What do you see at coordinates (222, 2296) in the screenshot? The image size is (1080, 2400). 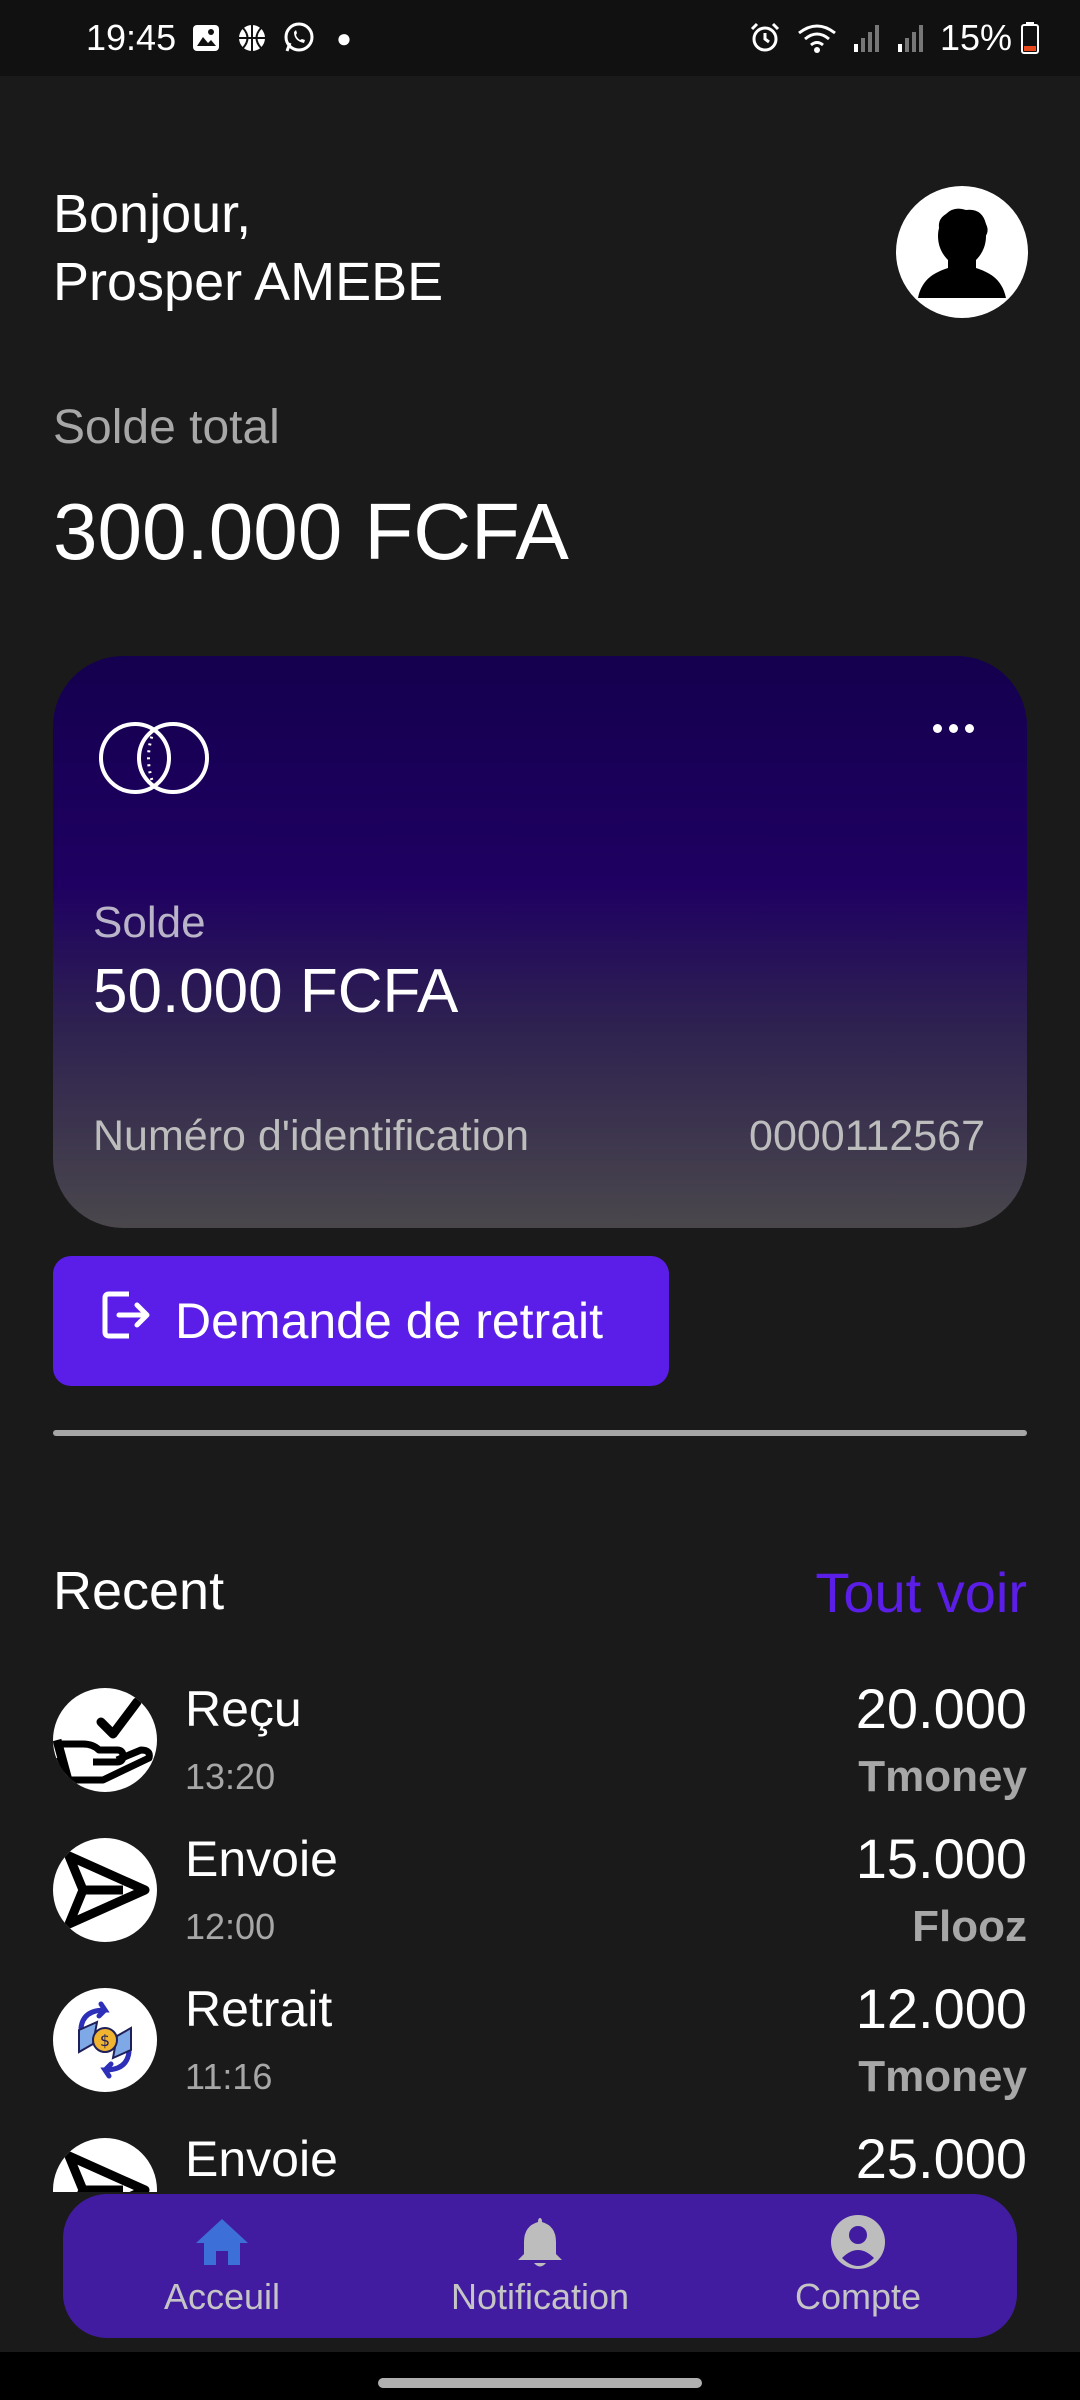 I see `nav-label-home: Acceuil` at bounding box center [222, 2296].